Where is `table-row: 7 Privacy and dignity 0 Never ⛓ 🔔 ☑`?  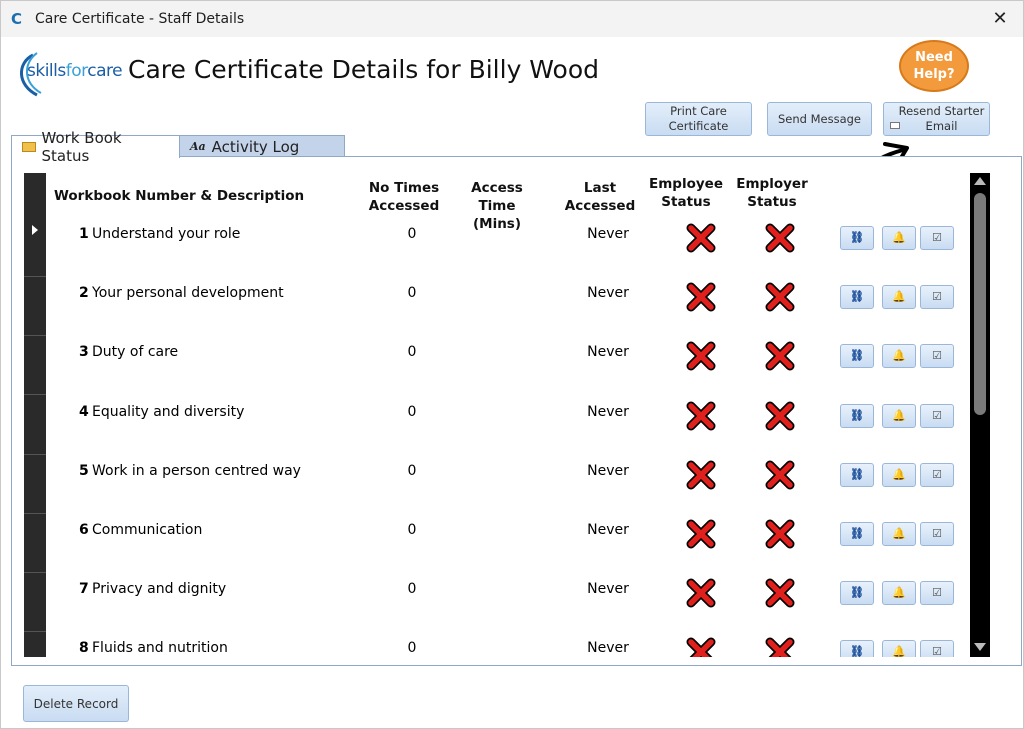 table-row: 7 Privacy and dignity 0 Never ⛓ 🔔 ☑ is located at coordinates (518, 602).